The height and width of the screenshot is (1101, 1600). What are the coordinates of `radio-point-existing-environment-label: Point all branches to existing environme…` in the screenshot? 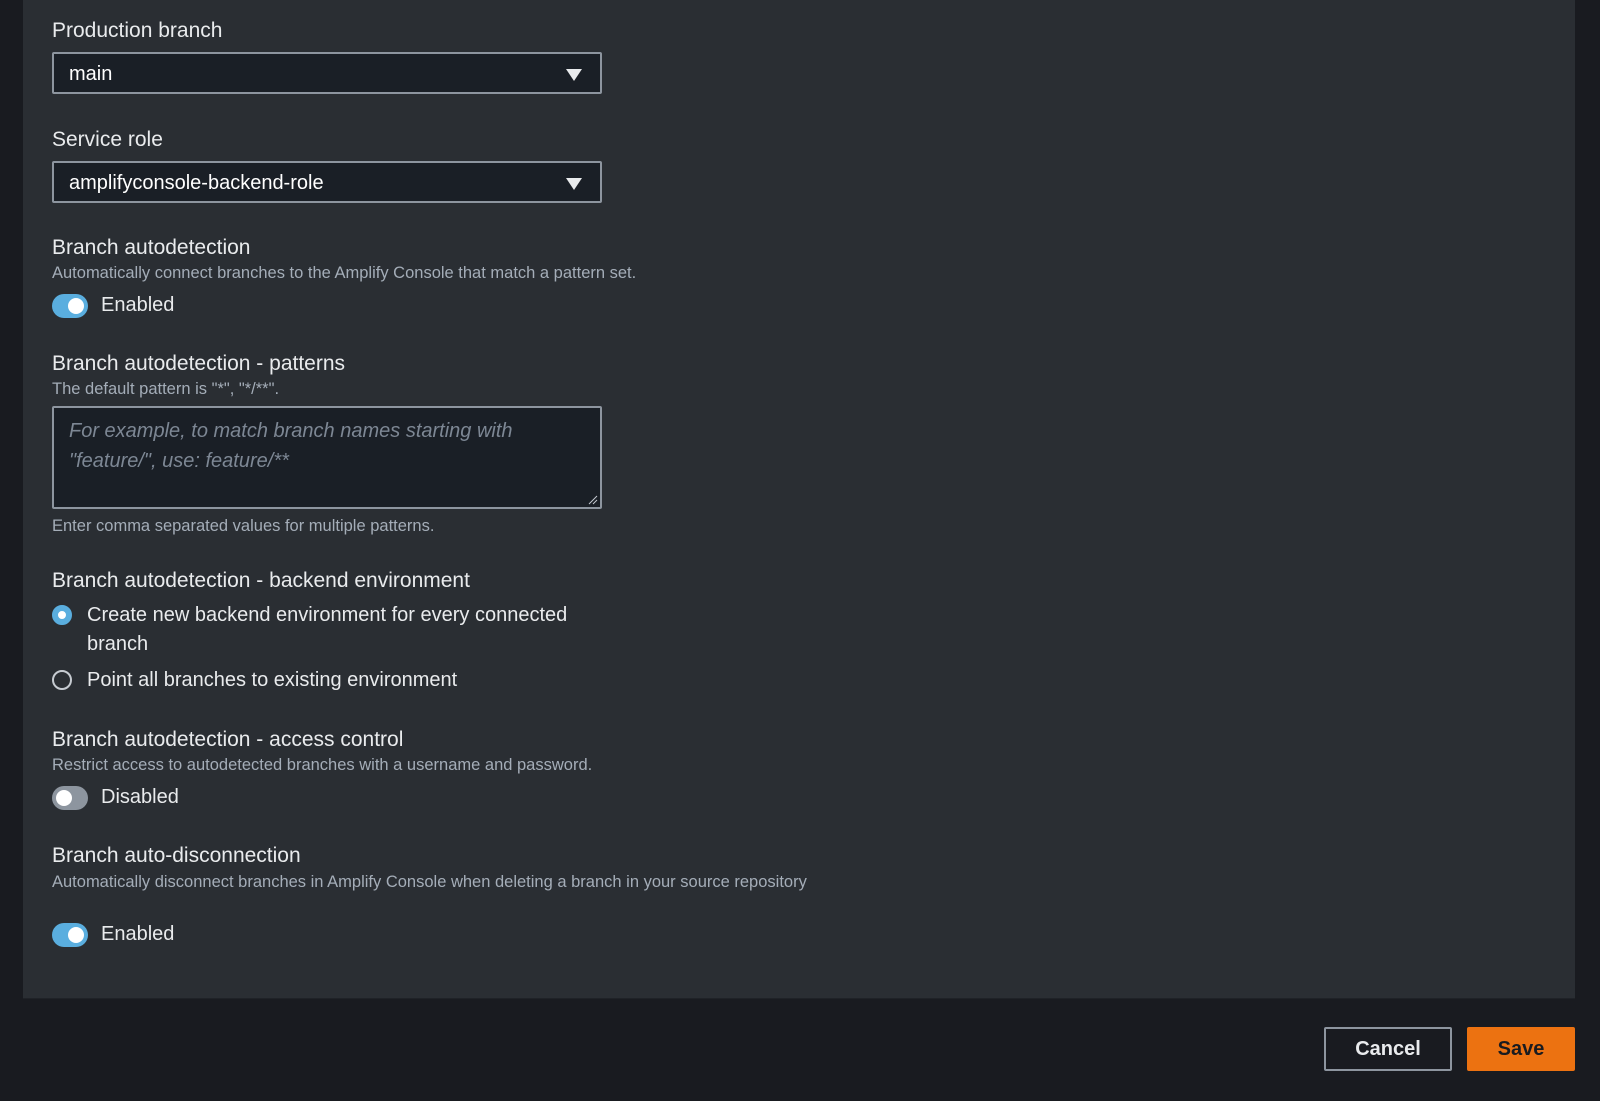 It's located at (347, 680).